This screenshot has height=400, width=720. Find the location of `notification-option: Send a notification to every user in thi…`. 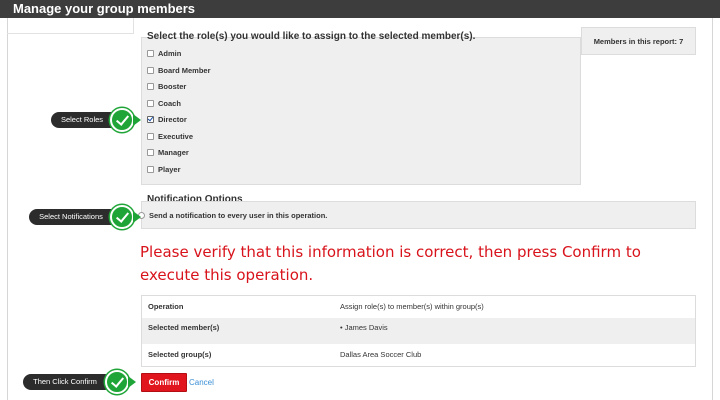

notification-option: Send a notification to every user in thi… is located at coordinates (232, 216).